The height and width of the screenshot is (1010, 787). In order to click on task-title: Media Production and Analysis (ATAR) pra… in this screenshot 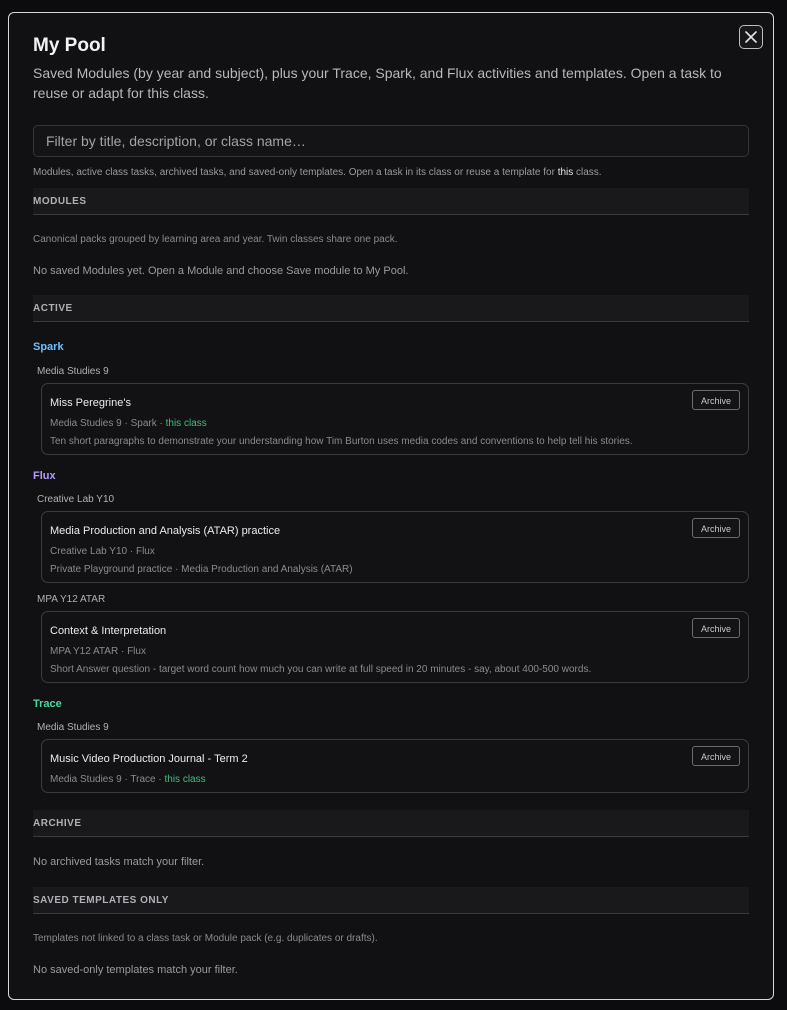, I will do `click(165, 531)`.